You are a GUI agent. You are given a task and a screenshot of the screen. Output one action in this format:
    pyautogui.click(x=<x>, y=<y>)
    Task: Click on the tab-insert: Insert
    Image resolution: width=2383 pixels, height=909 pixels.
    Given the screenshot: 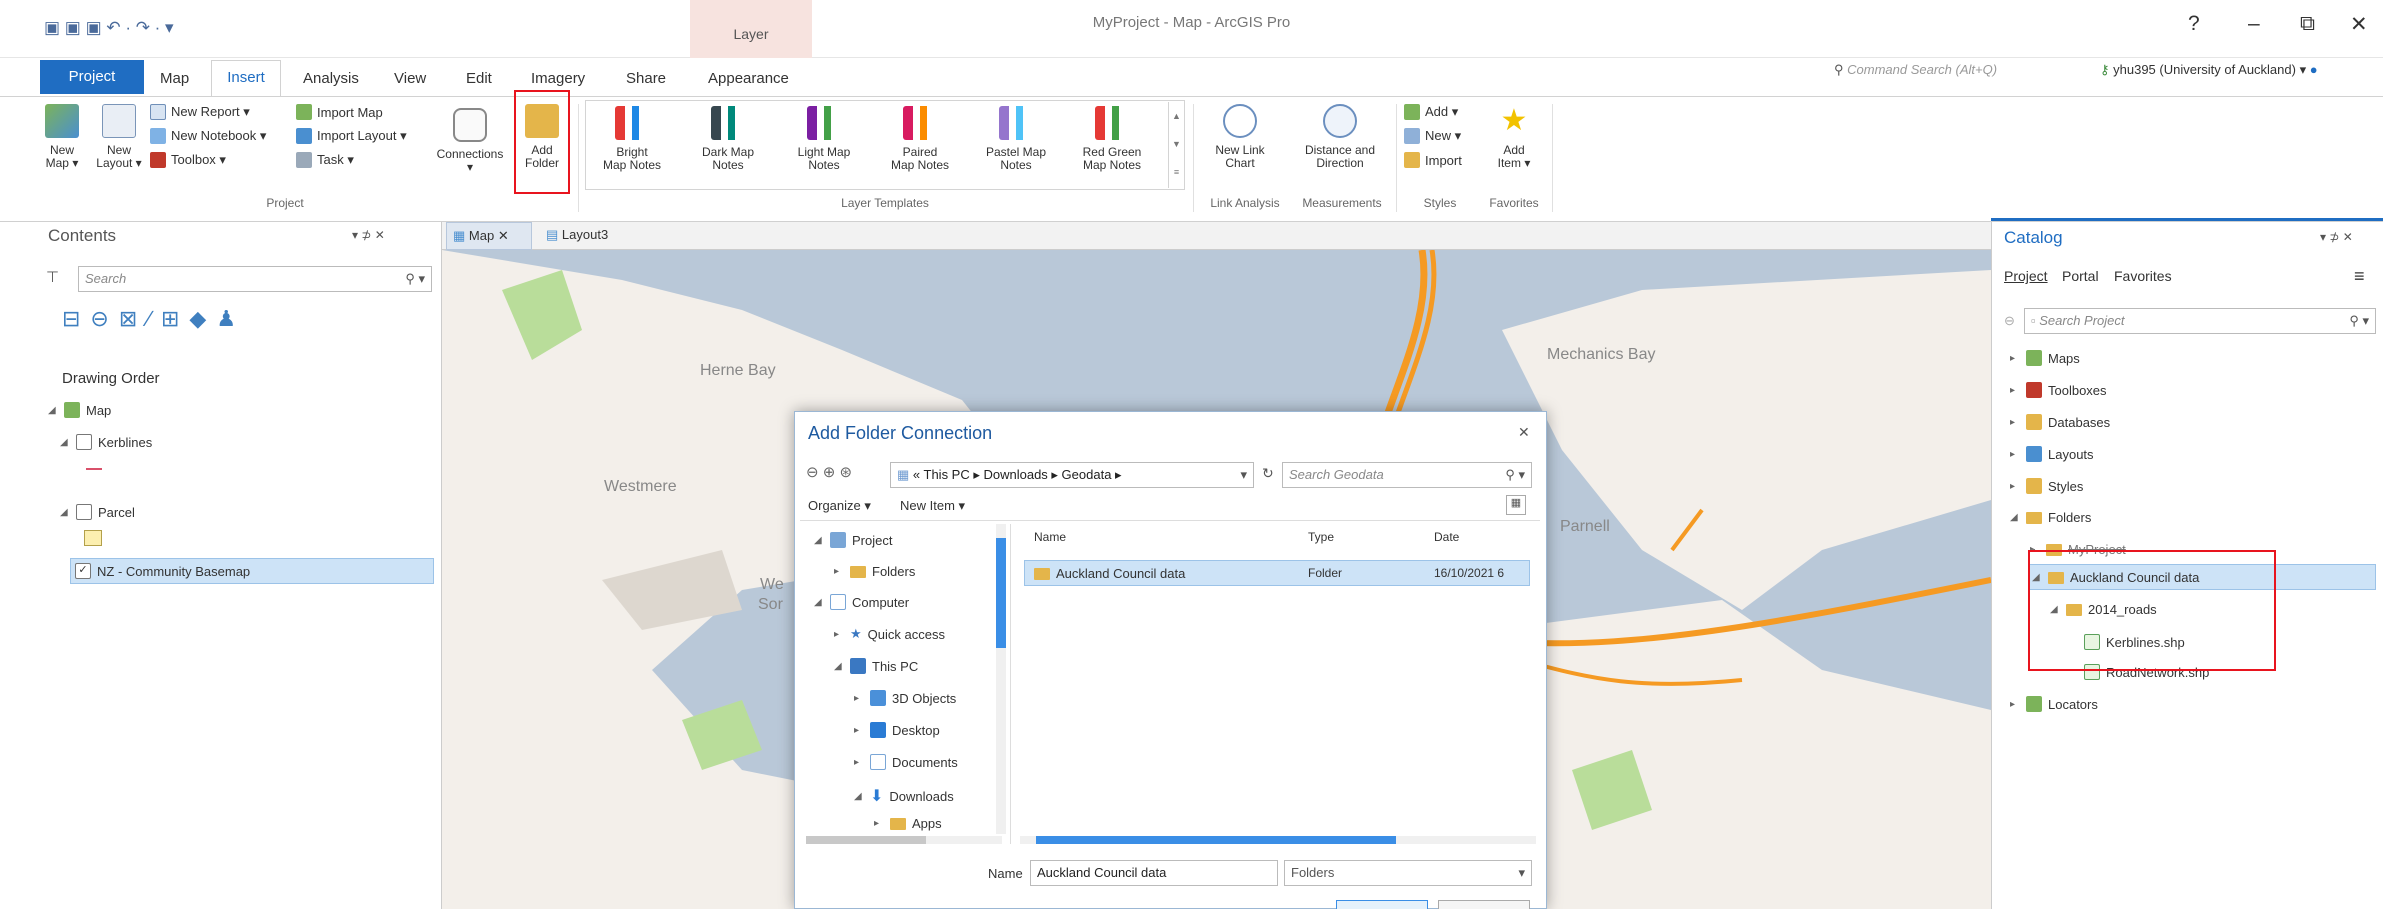 What is the action you would take?
    pyautogui.click(x=246, y=78)
    